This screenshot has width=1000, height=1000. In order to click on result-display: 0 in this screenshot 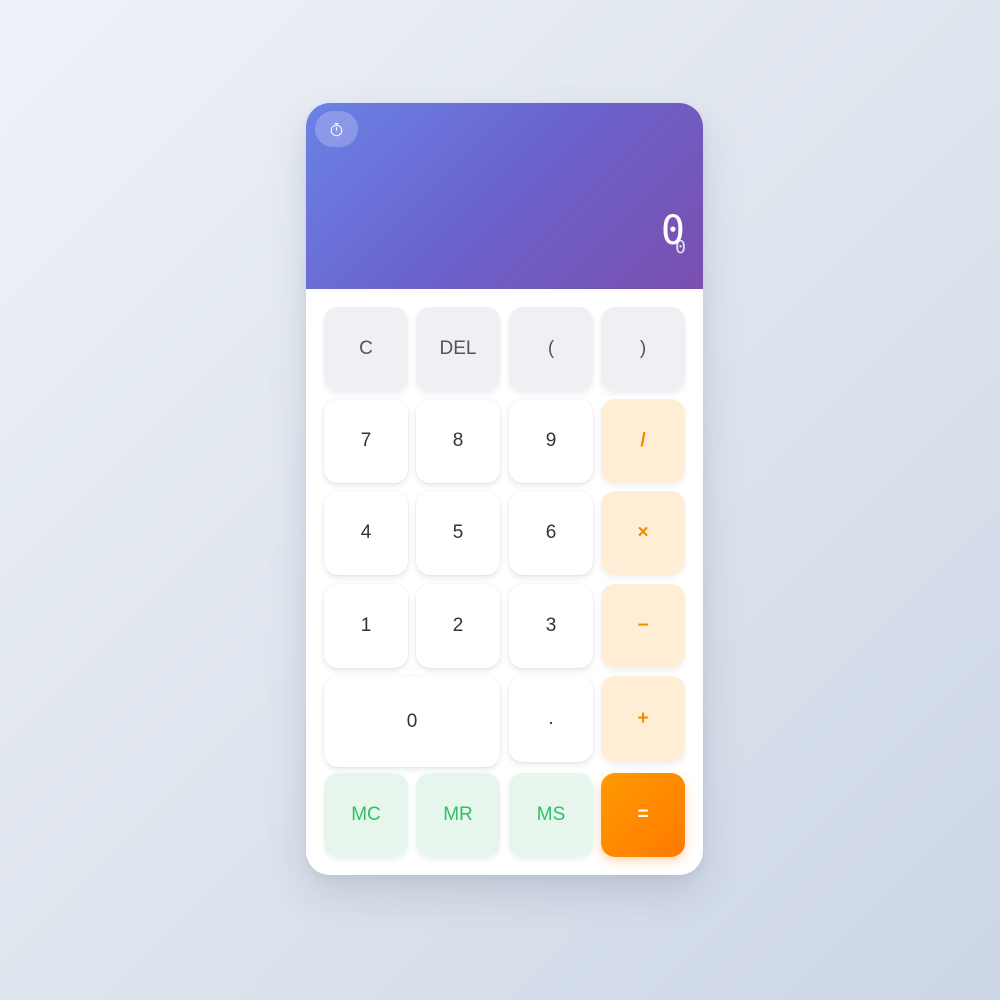, I will do `click(672, 231)`.